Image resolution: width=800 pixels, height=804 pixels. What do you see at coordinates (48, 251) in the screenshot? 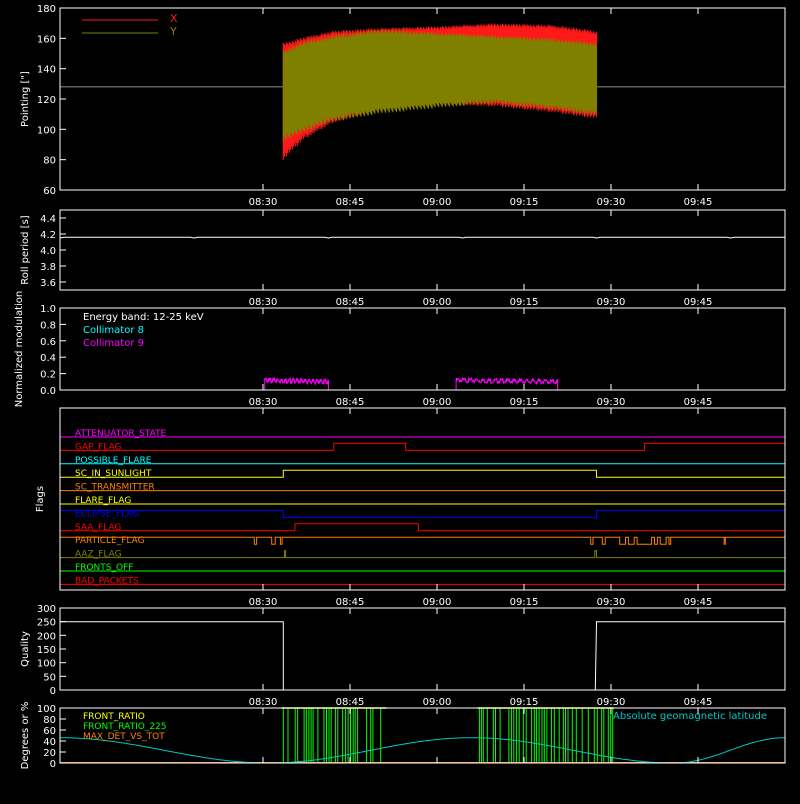
I see `y-tick-label: 4.0` at bounding box center [48, 251].